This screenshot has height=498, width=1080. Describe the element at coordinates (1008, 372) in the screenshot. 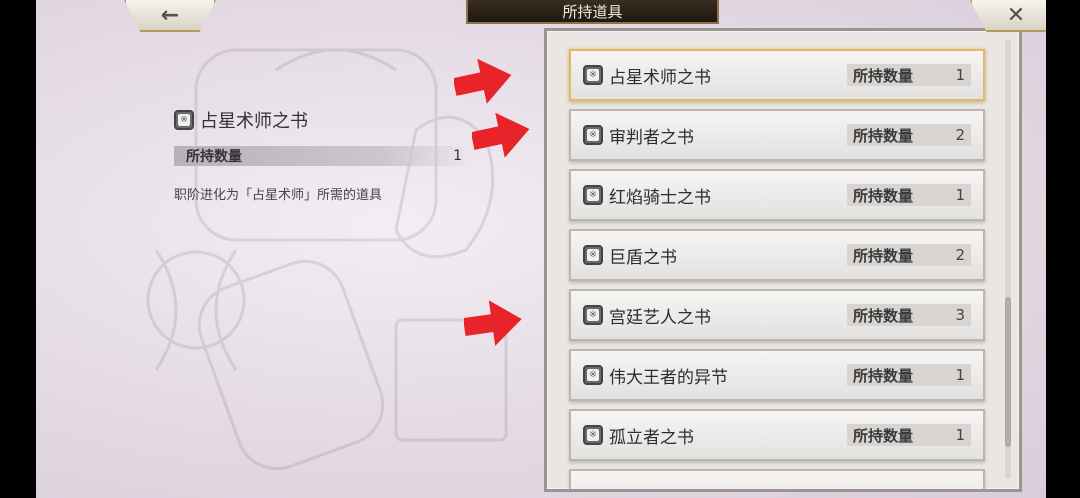

I see `scrollbar-thumb` at that location.